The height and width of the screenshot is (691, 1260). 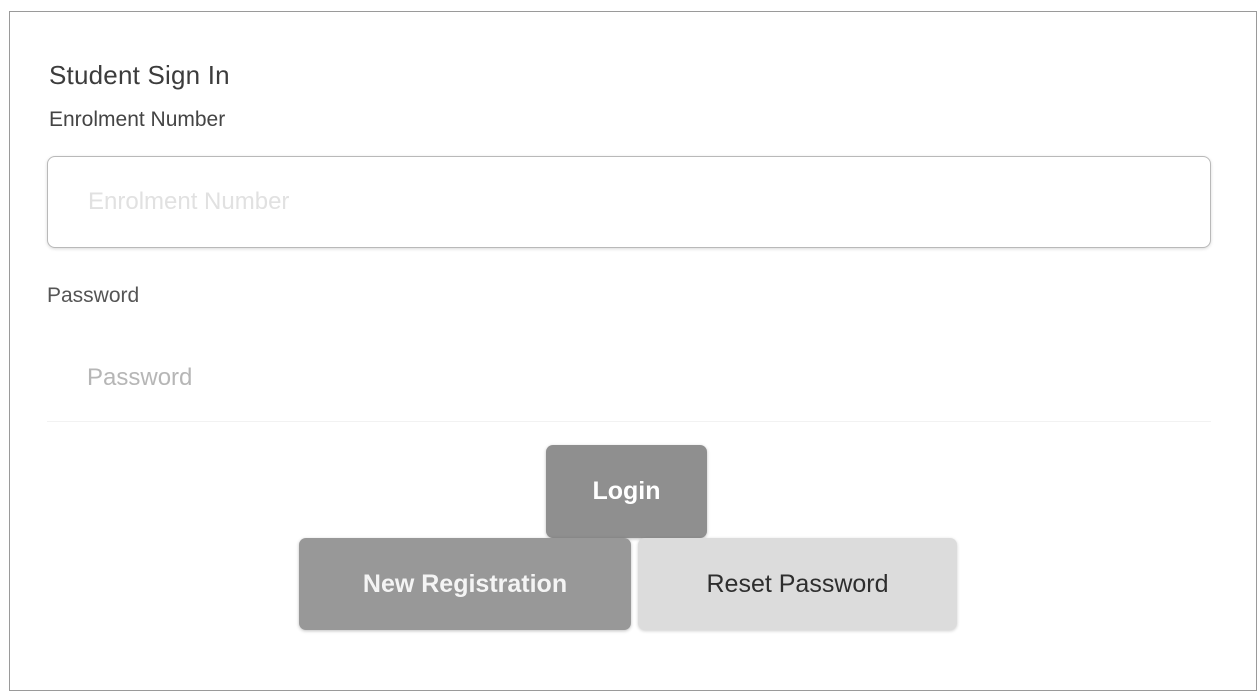 What do you see at coordinates (465, 584) in the screenshot?
I see `new-registration-button: New Registration` at bounding box center [465, 584].